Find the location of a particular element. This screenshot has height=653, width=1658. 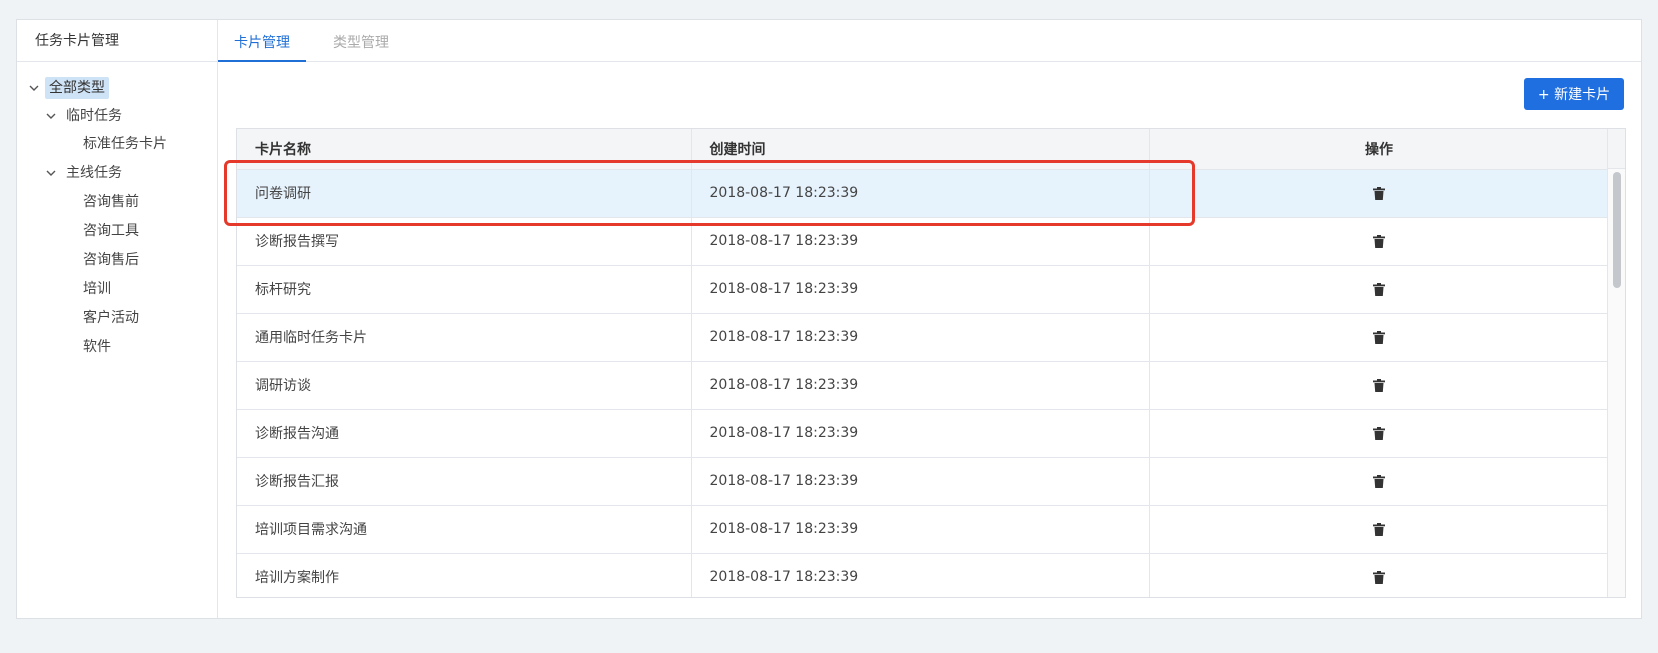

tree-node-label: 咨询售后 is located at coordinates (111, 260).